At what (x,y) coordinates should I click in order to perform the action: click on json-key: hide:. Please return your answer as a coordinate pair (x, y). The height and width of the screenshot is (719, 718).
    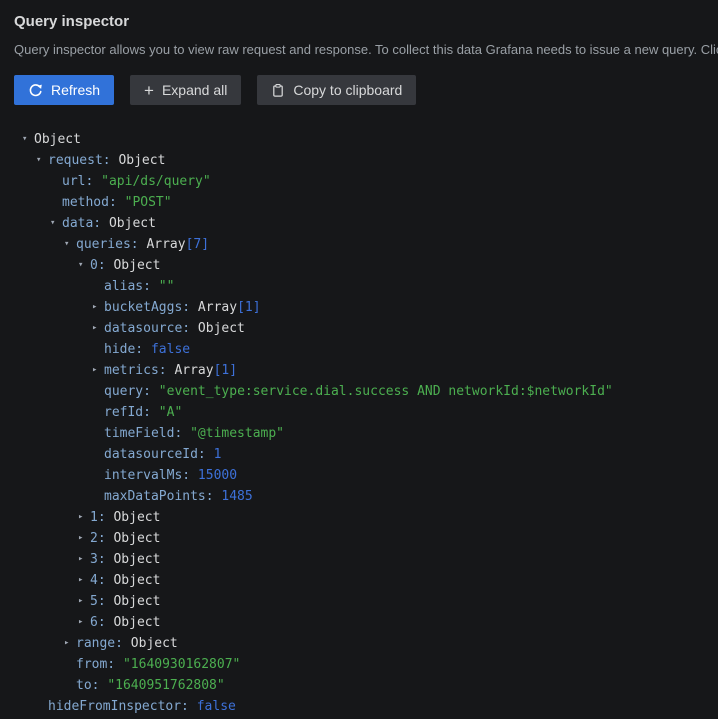
    Looking at the image, I should click on (127, 349).